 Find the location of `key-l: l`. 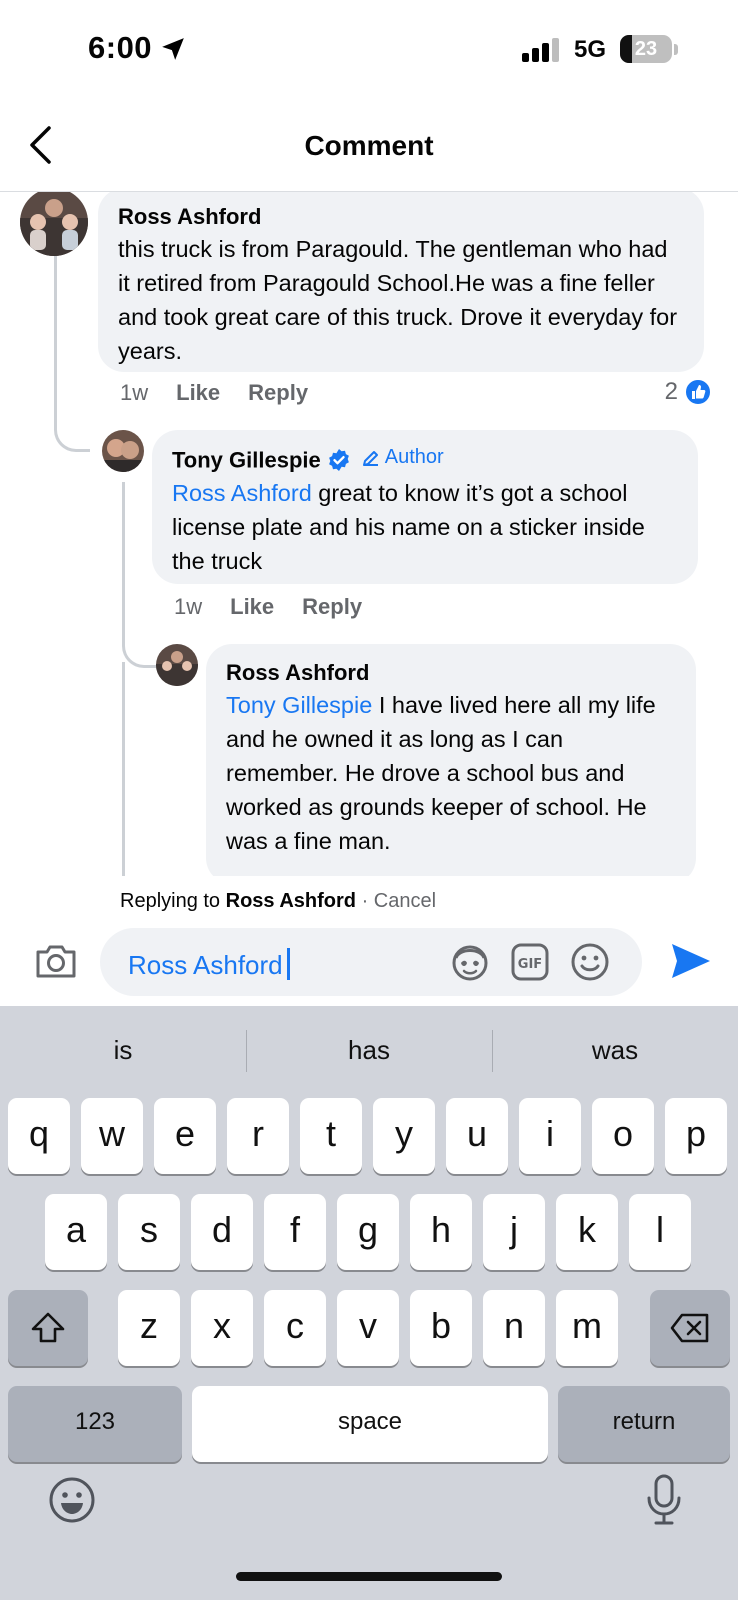

key-l: l is located at coordinates (660, 1232).